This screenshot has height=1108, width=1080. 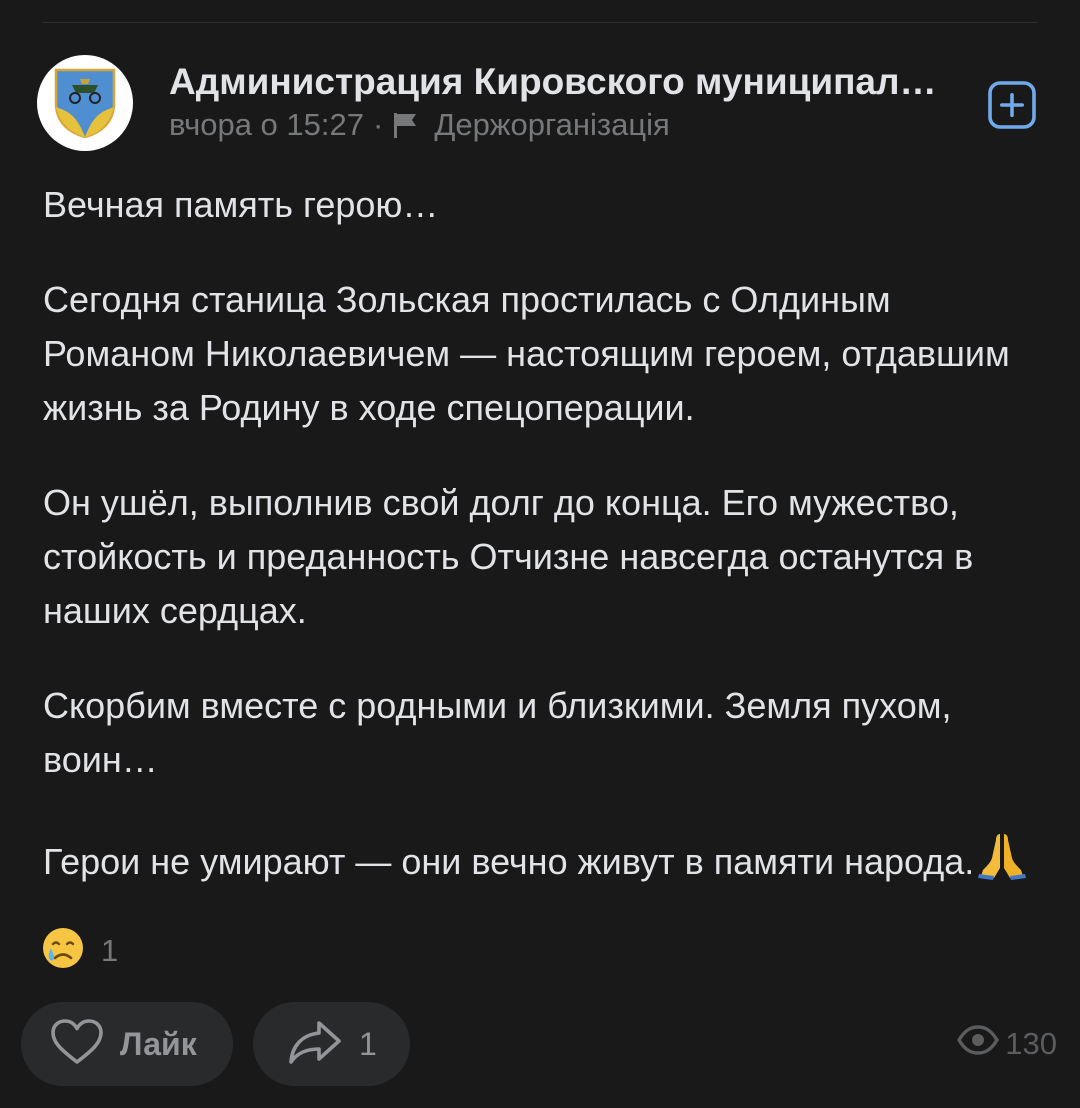 I want to click on heart-icon, so click(x=77, y=1044).